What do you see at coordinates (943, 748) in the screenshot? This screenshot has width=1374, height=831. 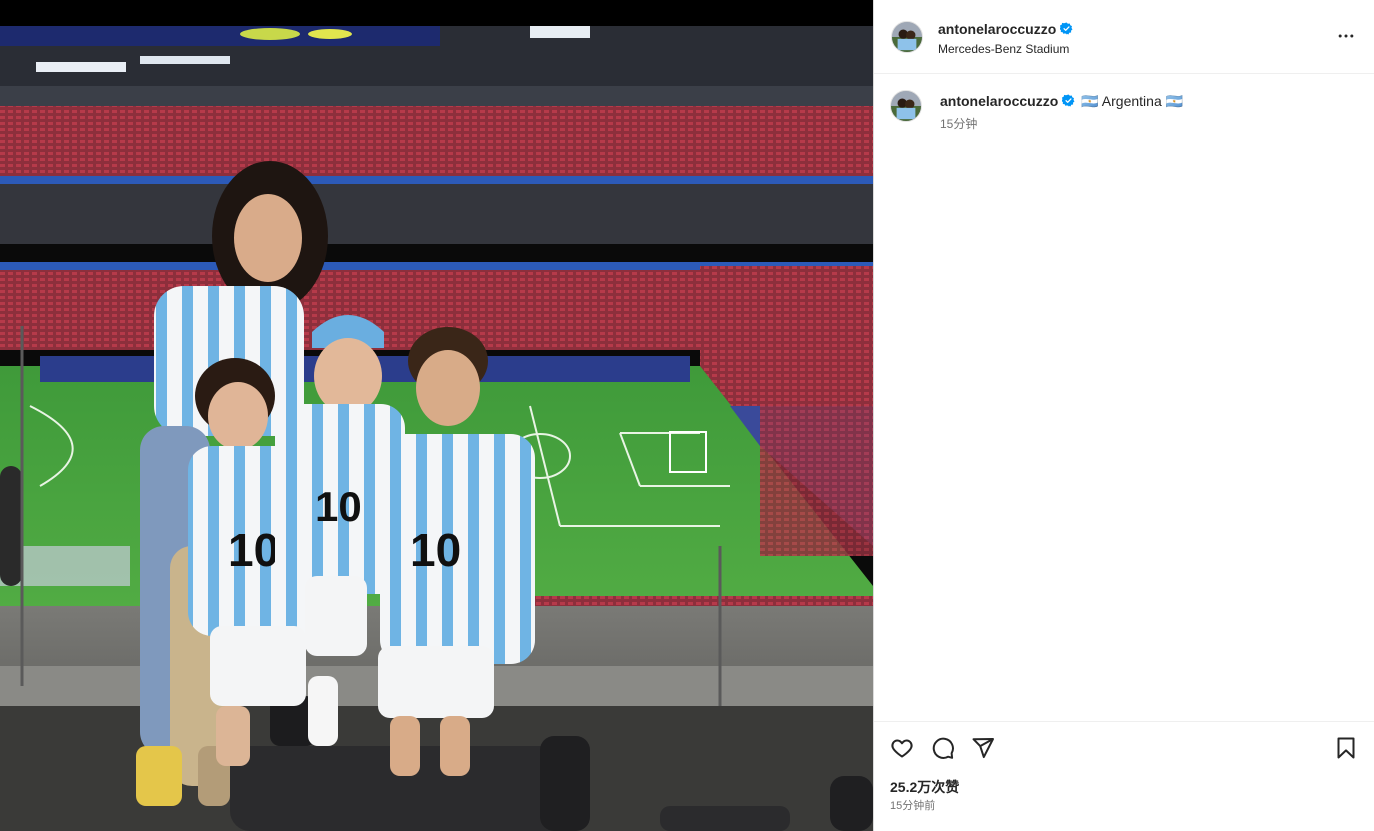 I see `comment-icon` at bounding box center [943, 748].